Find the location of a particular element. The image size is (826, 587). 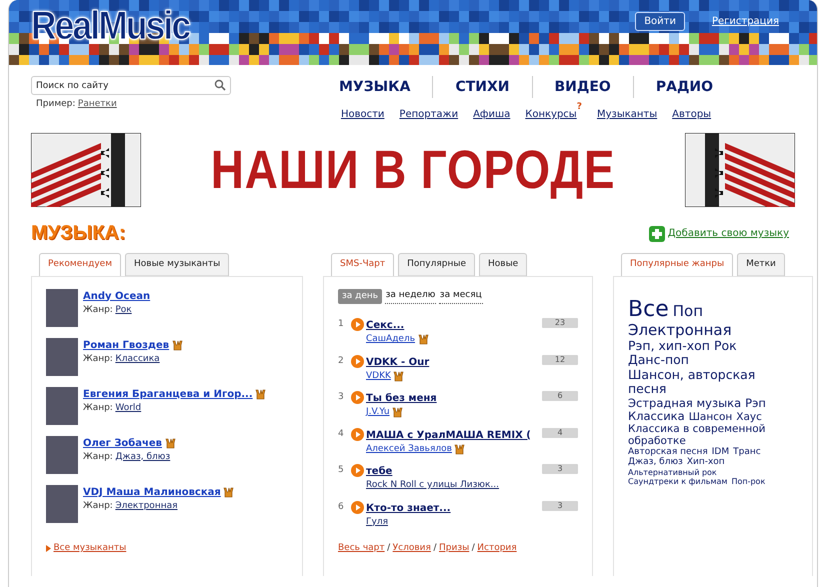

genre-tag: IDM is located at coordinates (721, 452).